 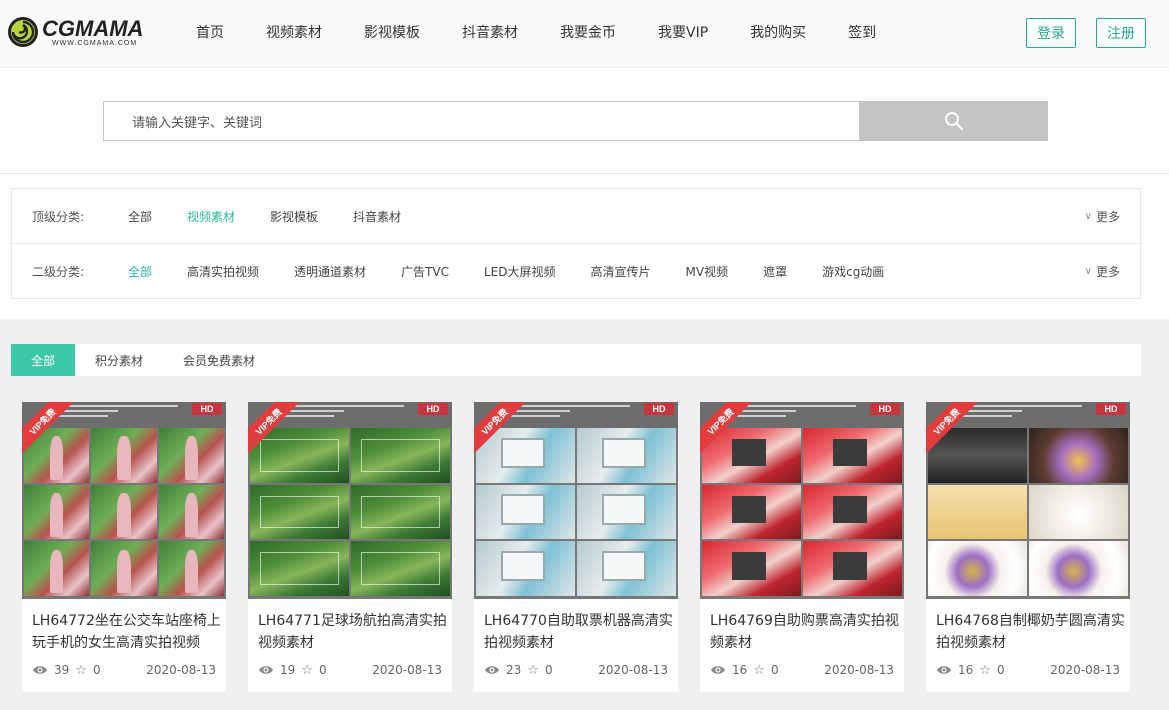 What do you see at coordinates (392, 32) in the screenshot?
I see `nav-item-film-templates: 影视模板` at bounding box center [392, 32].